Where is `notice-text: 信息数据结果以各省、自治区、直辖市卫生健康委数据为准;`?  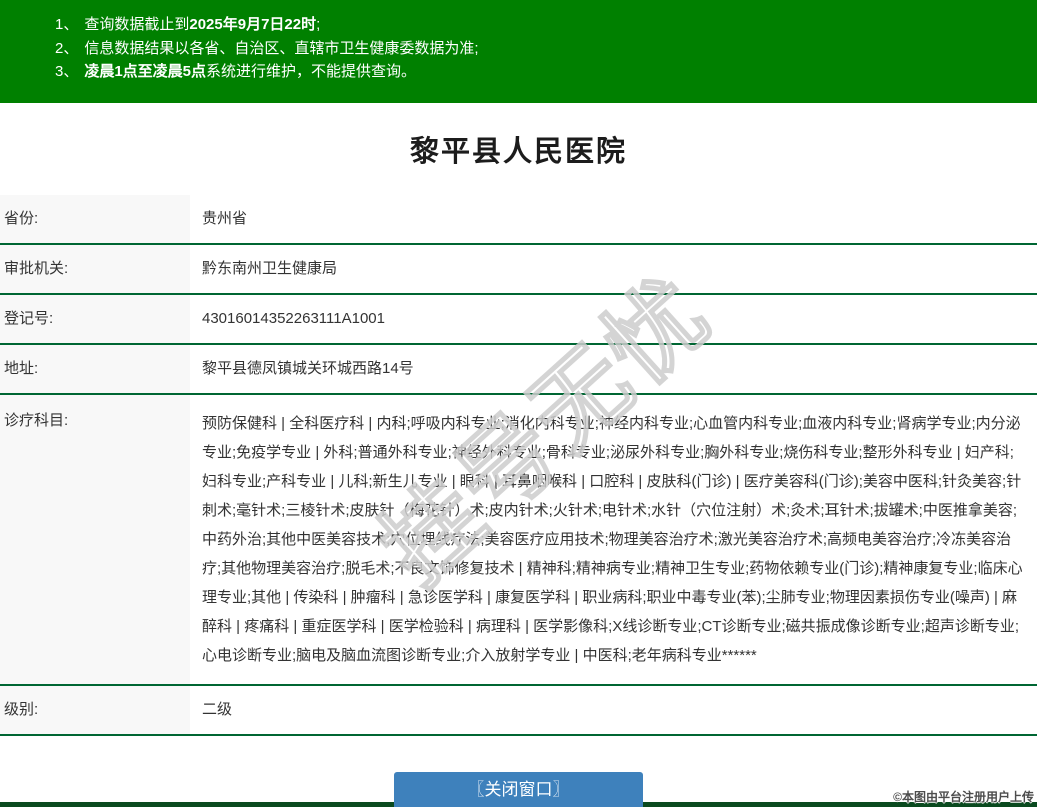
notice-text: 信息数据结果以各省、自治区、直辖市卫生健康委数据为准; is located at coordinates (281, 48).